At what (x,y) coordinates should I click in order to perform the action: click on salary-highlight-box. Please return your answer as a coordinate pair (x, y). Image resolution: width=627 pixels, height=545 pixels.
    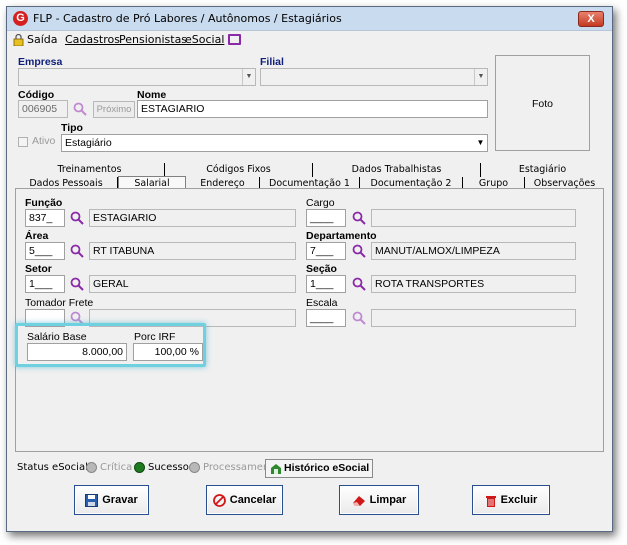
    Looking at the image, I should click on (110, 345).